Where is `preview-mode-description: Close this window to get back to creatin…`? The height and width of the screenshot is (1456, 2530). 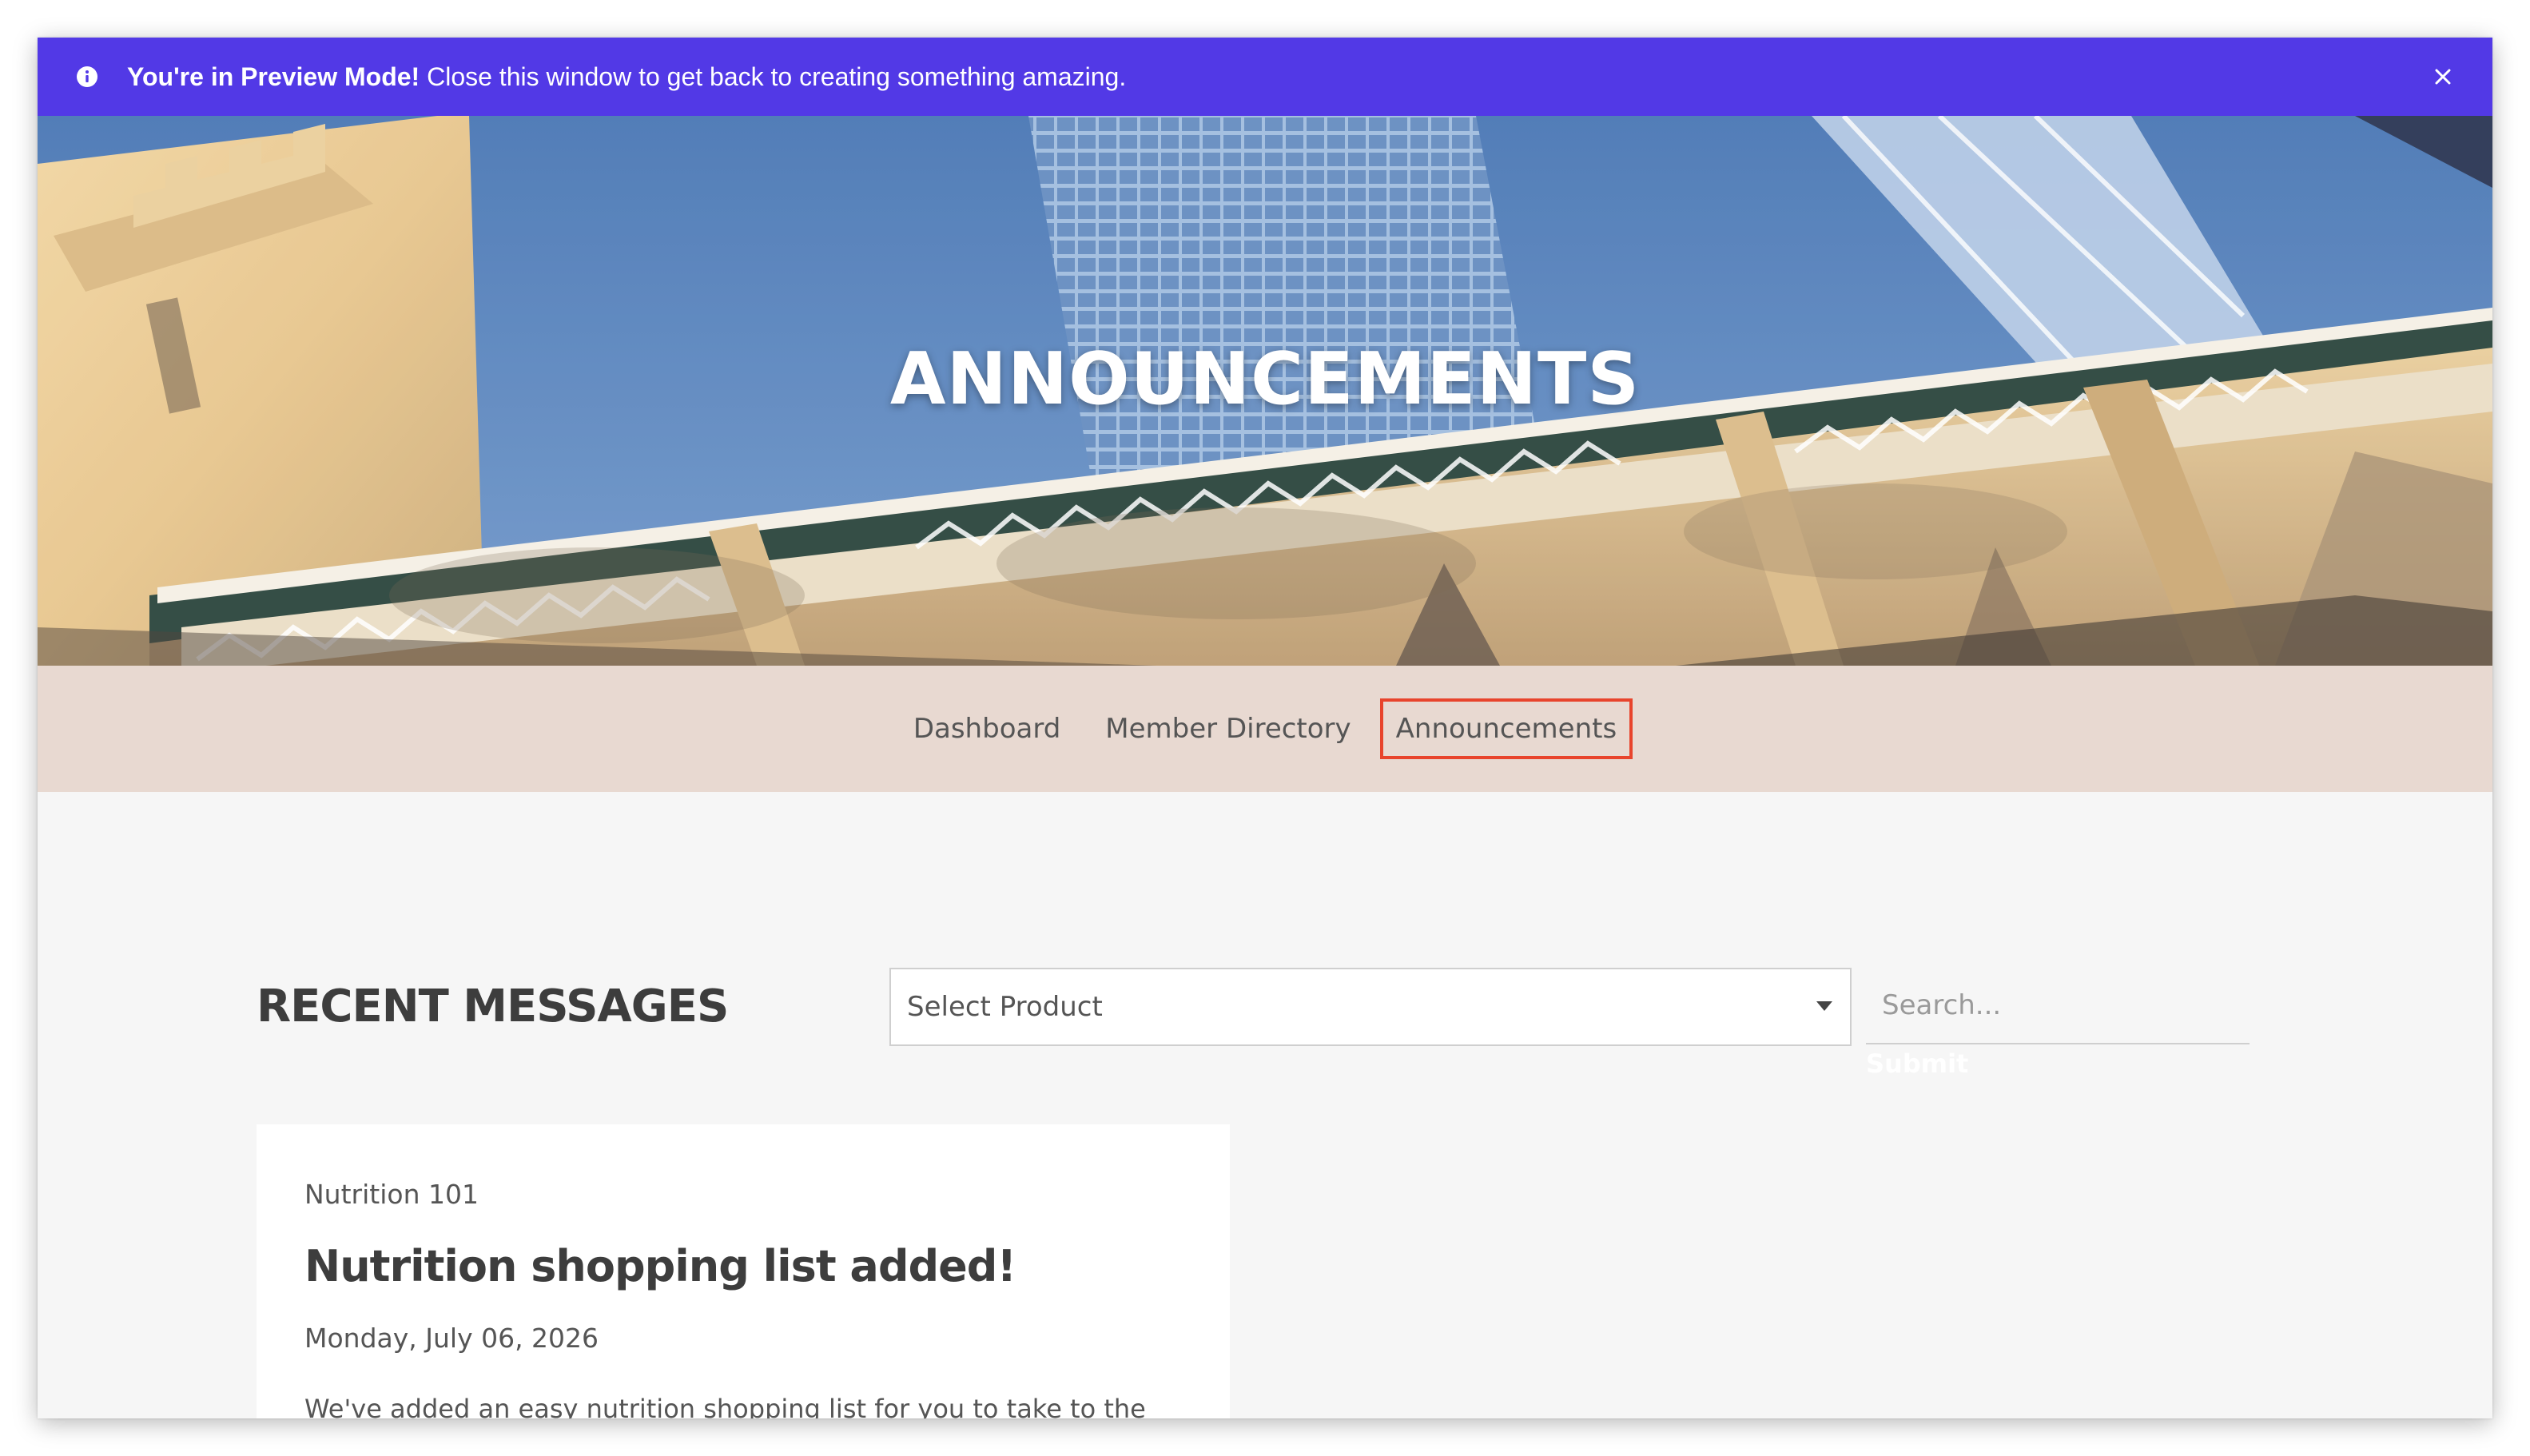
preview-mode-description: Close this window to get back to creatin… is located at coordinates (777, 76).